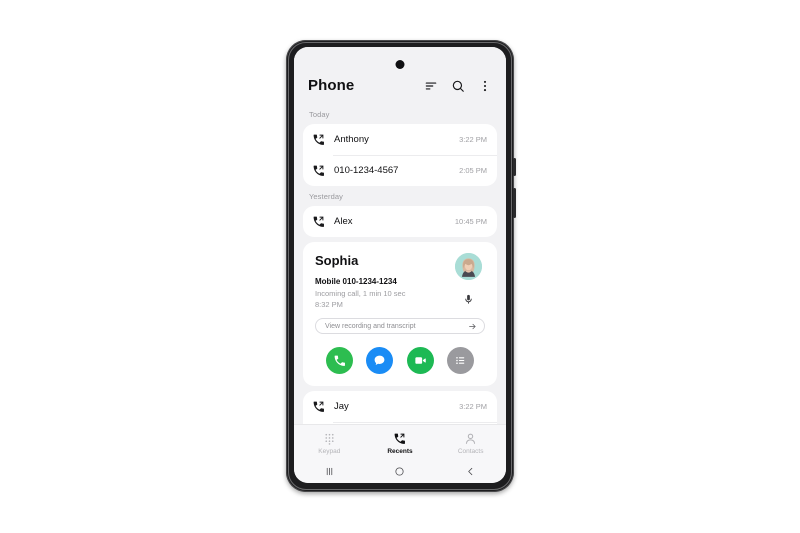 This screenshot has height=533, width=800. Describe the element at coordinates (470, 438) in the screenshot. I see `contacts-icon` at that location.